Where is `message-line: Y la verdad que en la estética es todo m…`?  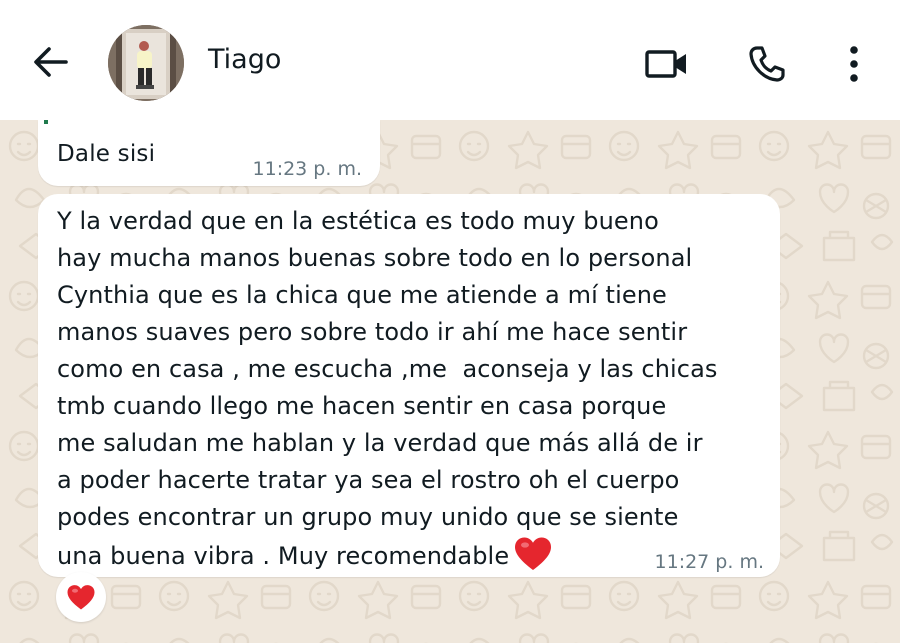 message-line: Y la verdad que en la estética es todo m… is located at coordinates (358, 221).